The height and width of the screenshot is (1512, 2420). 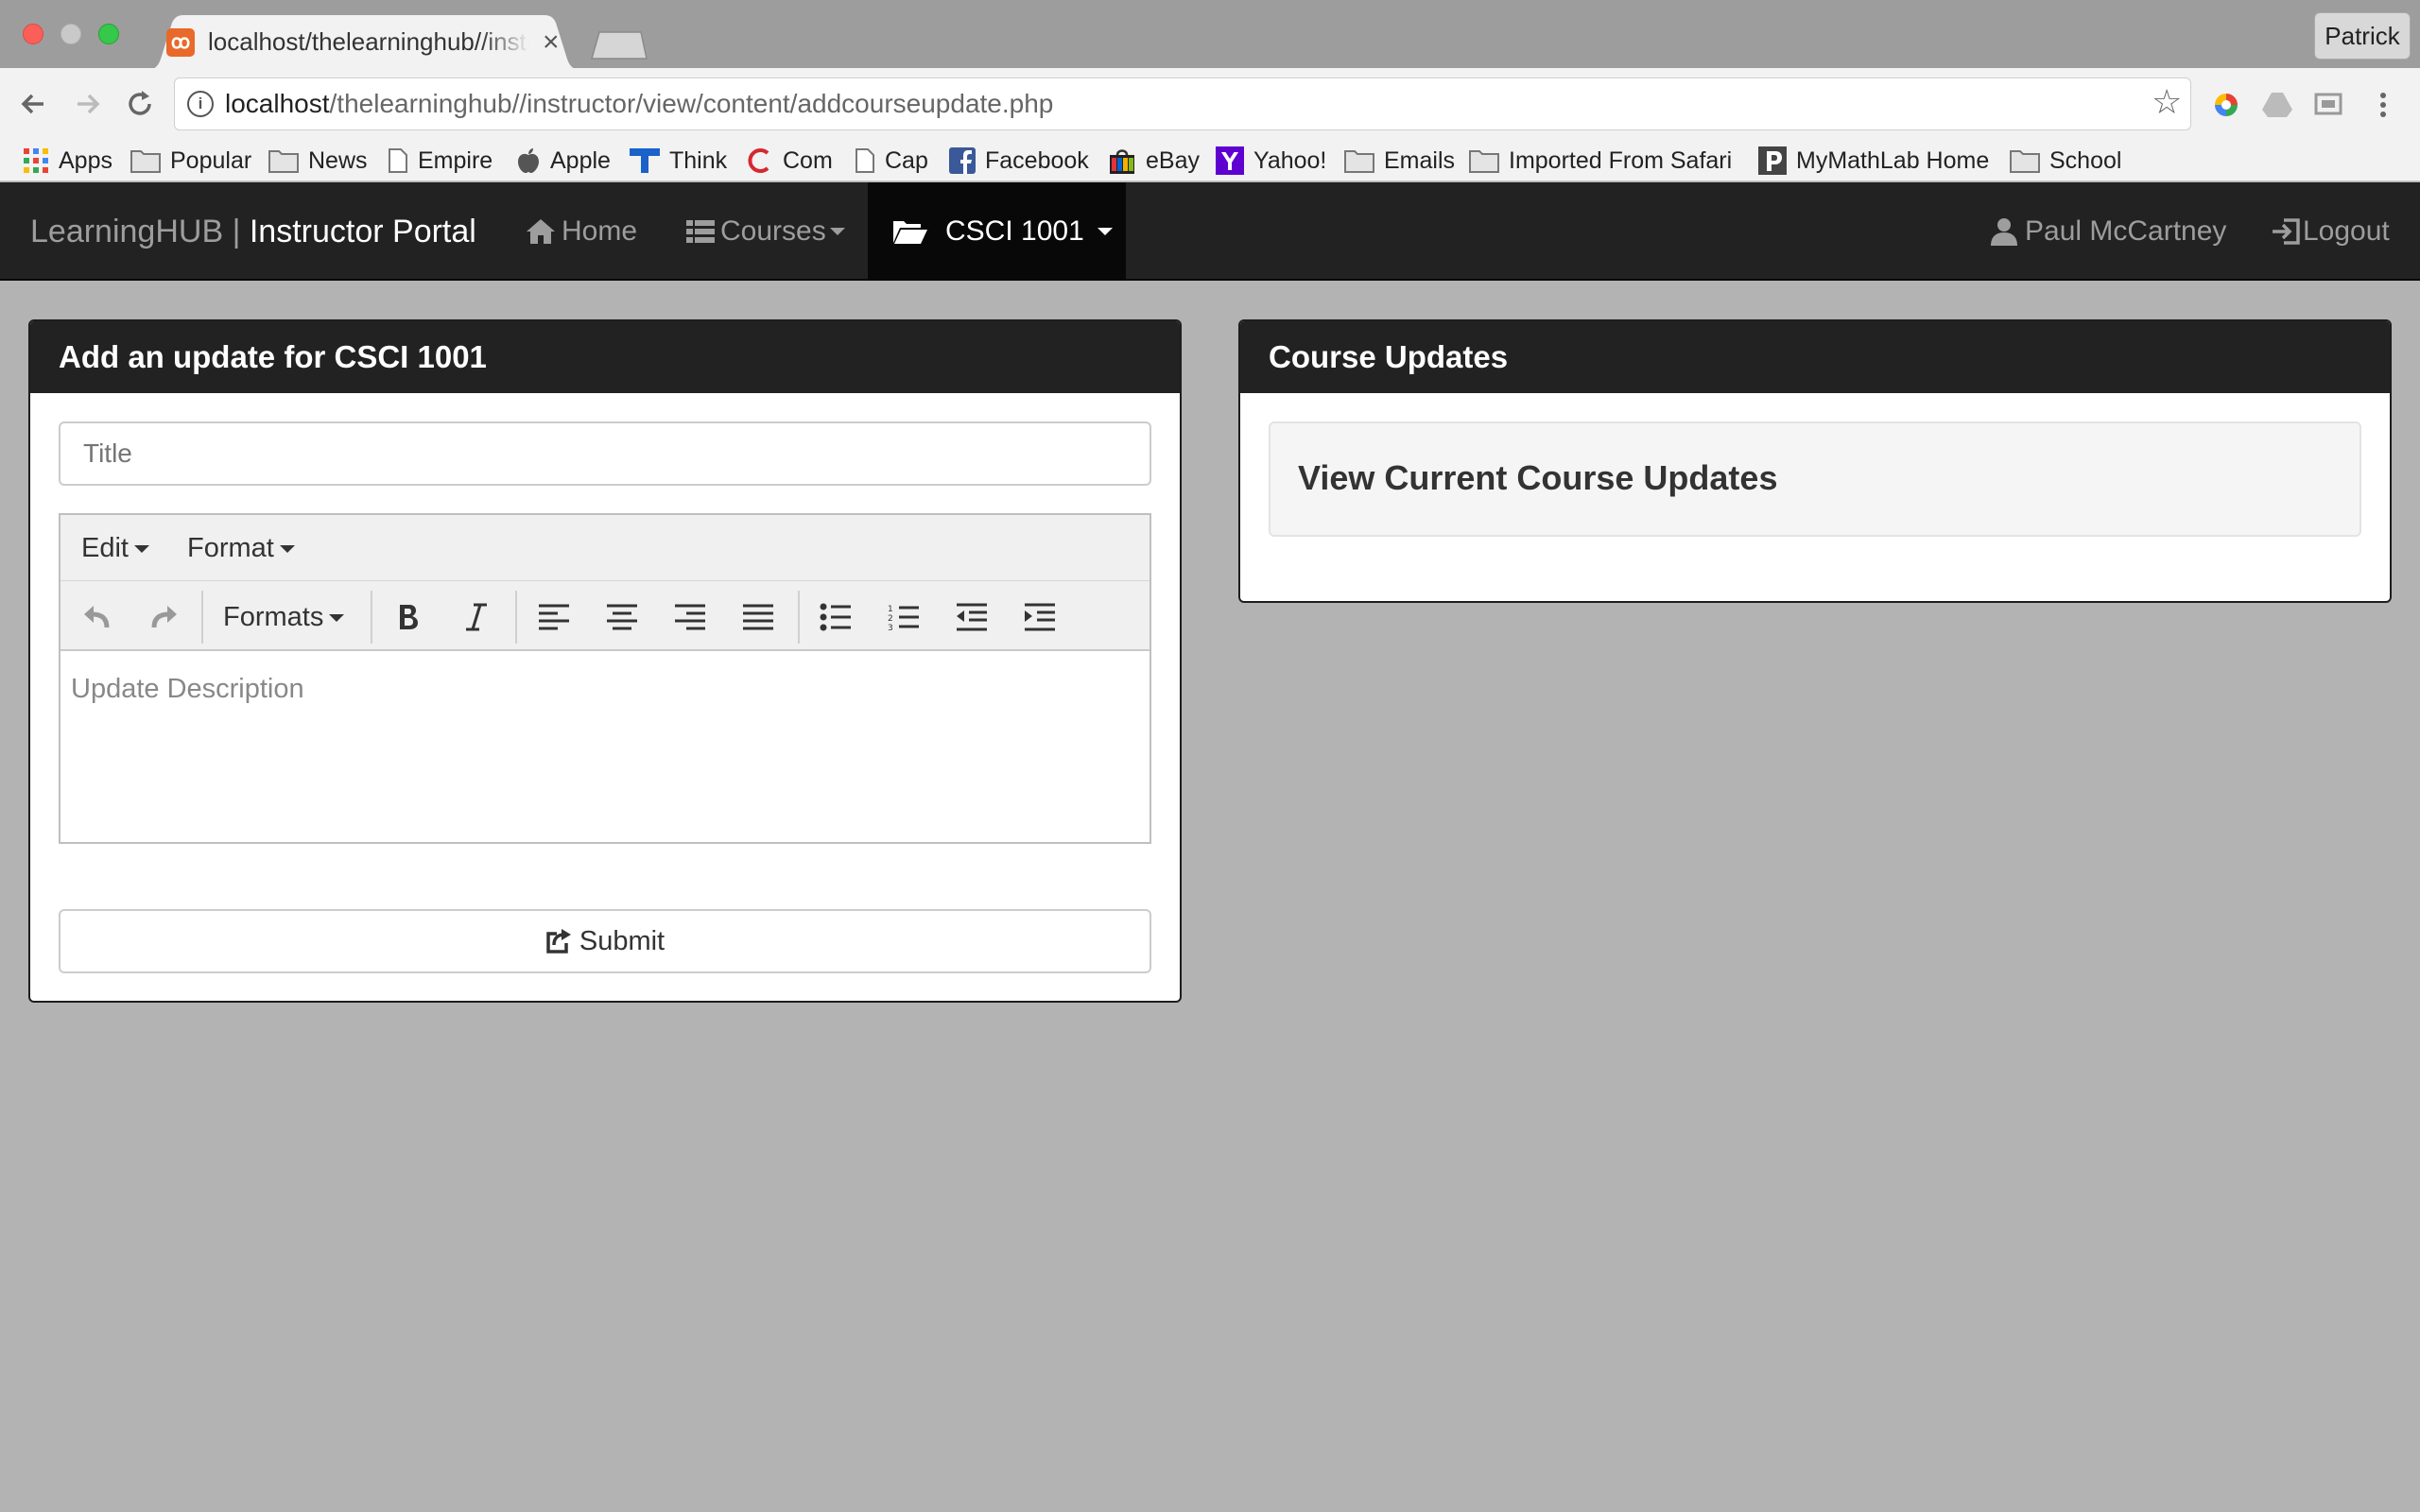 What do you see at coordinates (910, 232) in the screenshot?
I see `folder-open-icon` at bounding box center [910, 232].